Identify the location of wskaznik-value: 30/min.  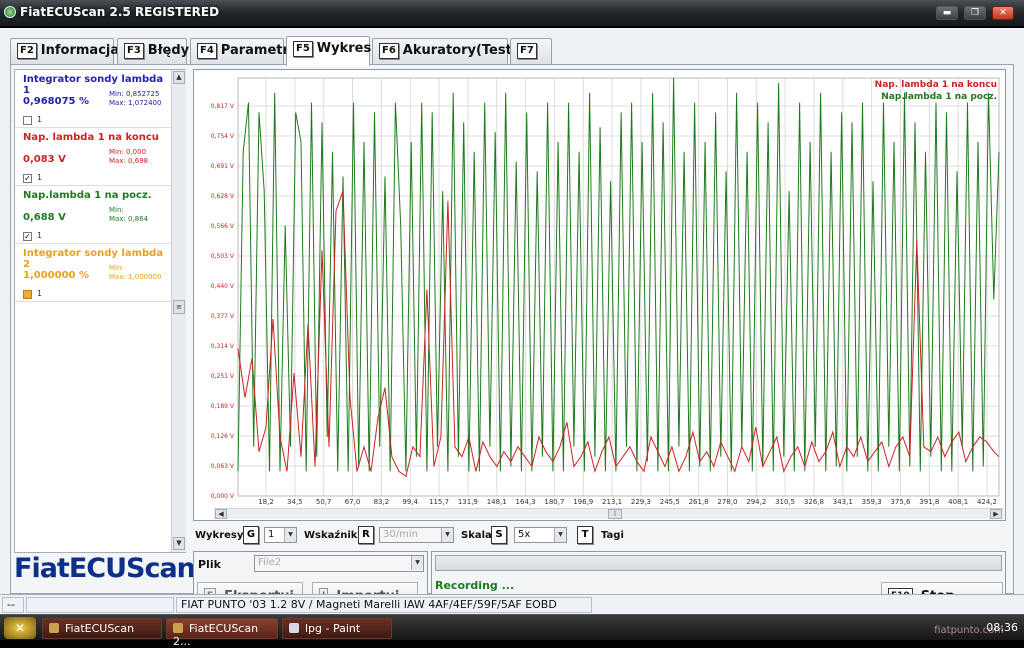
(400, 534).